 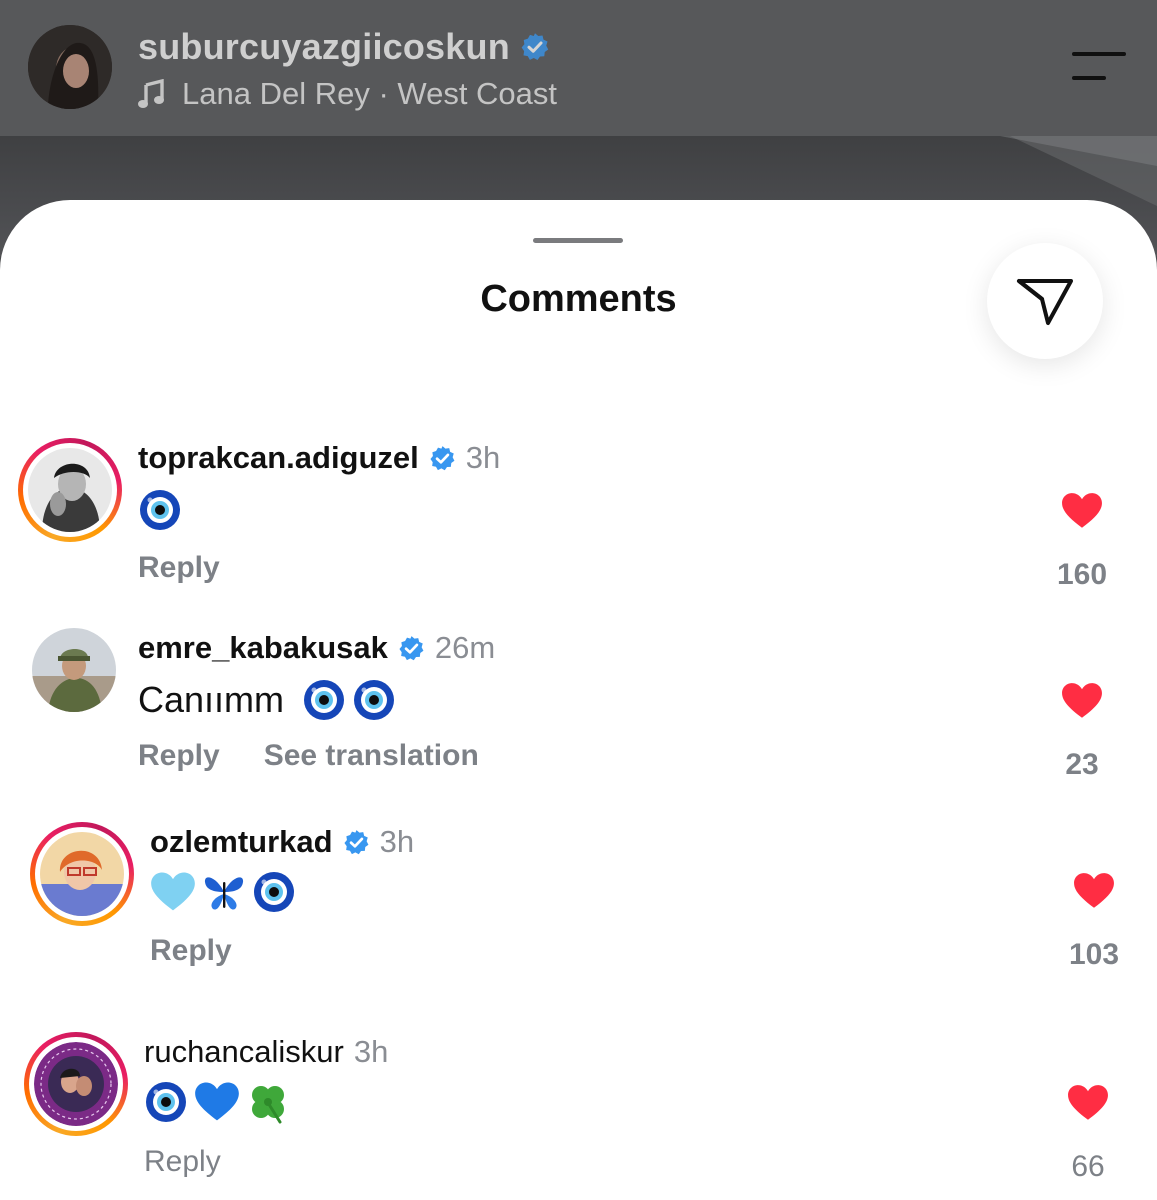 I want to click on comment-header: toprakcan.adiguzel 3h, so click(x=319, y=458).